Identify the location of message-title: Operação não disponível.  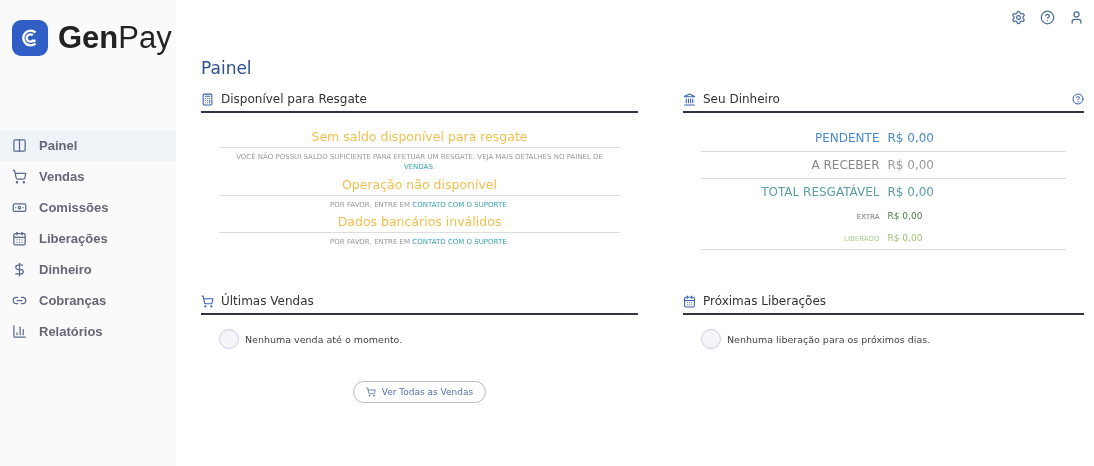
(419, 186).